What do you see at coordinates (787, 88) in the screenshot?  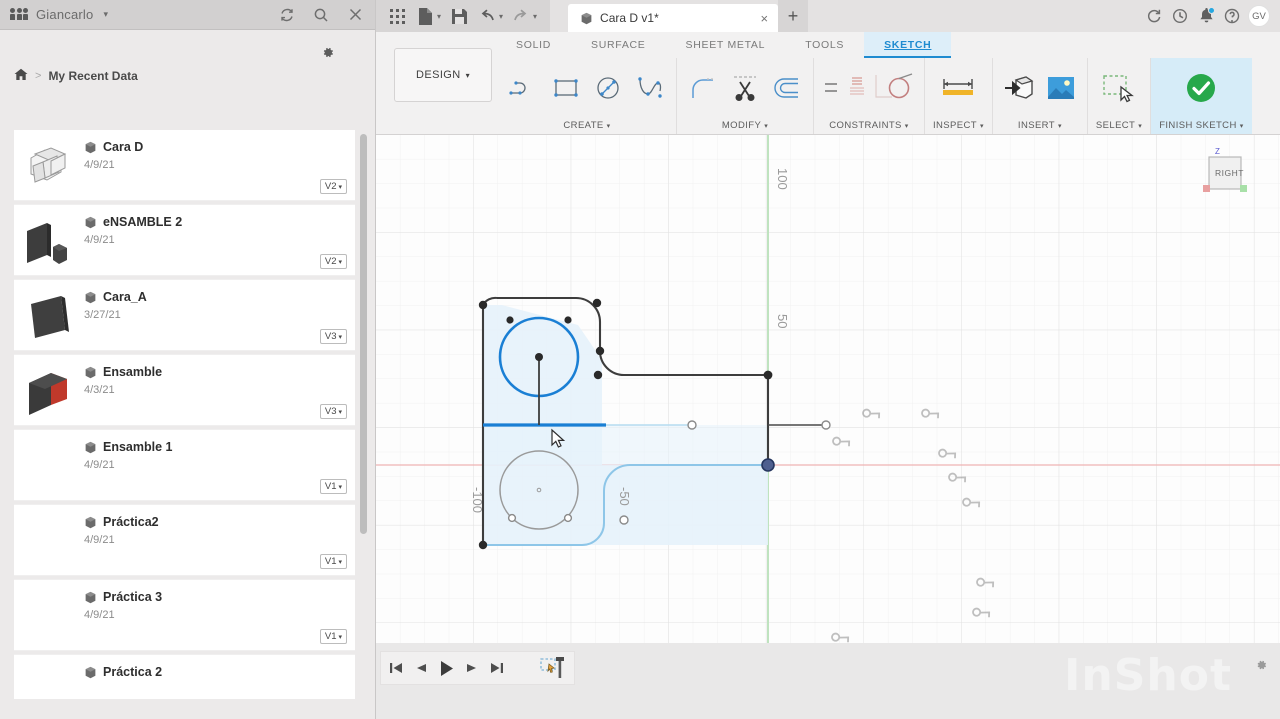 I see `offset-icon` at bounding box center [787, 88].